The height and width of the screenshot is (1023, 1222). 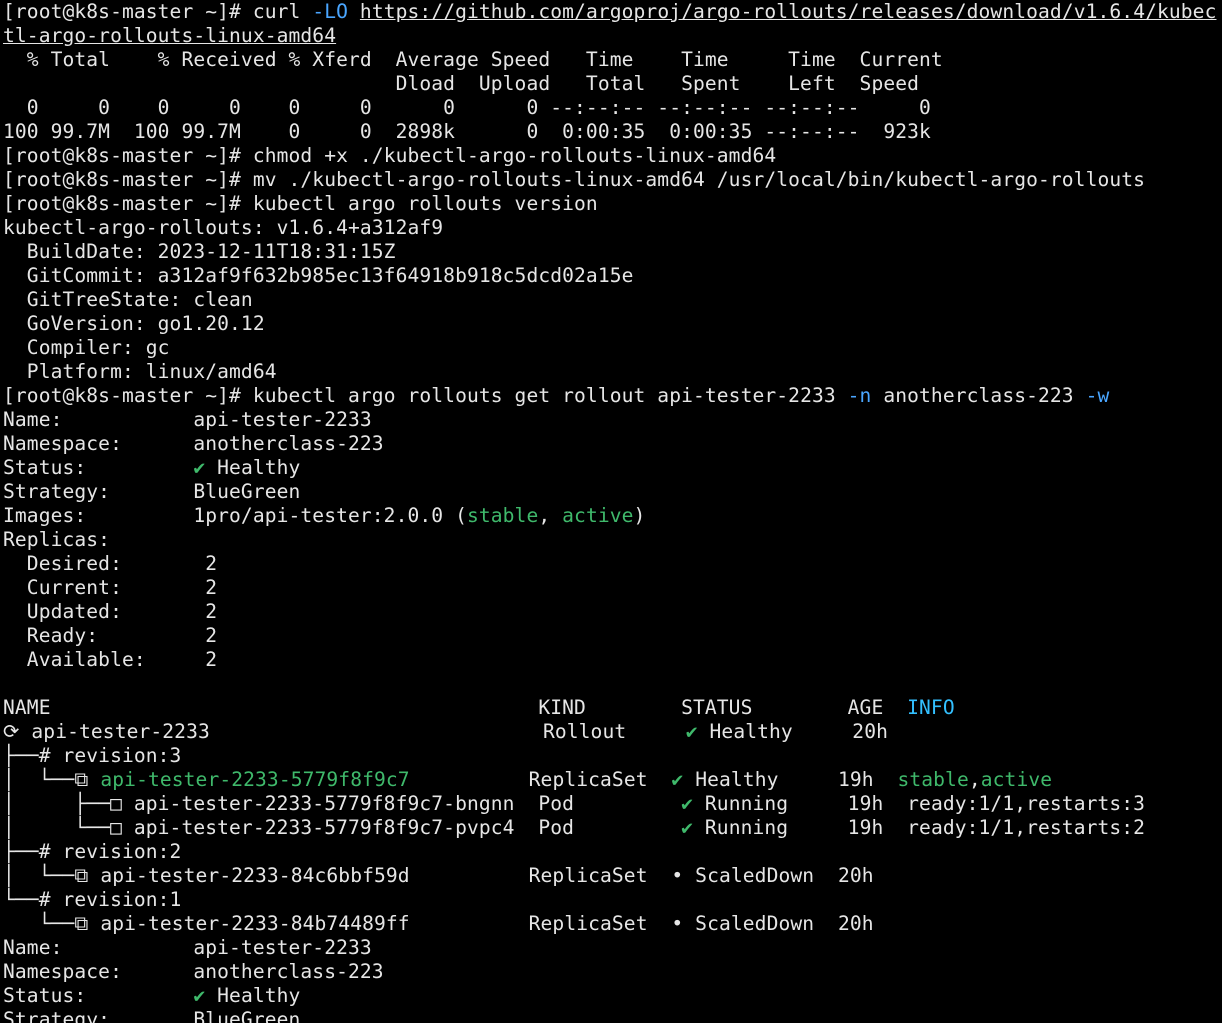 What do you see at coordinates (98, 491) in the screenshot?
I see `strategy-label: Strategy:` at bounding box center [98, 491].